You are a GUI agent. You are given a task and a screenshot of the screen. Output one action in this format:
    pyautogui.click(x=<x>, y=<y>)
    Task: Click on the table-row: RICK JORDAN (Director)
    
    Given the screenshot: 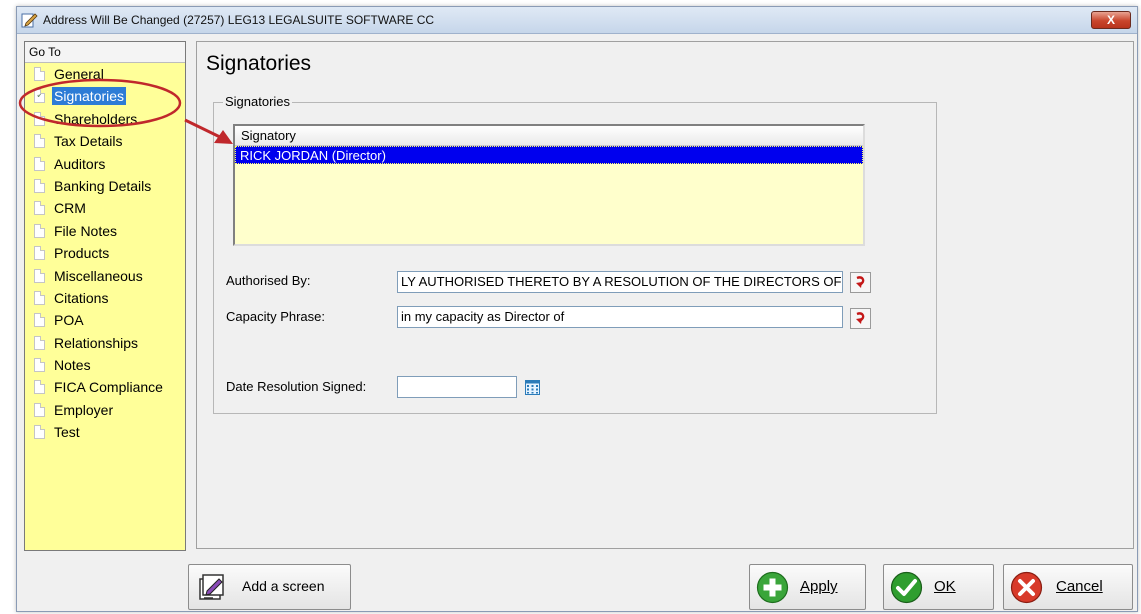 What is the action you would take?
    pyautogui.click(x=549, y=155)
    